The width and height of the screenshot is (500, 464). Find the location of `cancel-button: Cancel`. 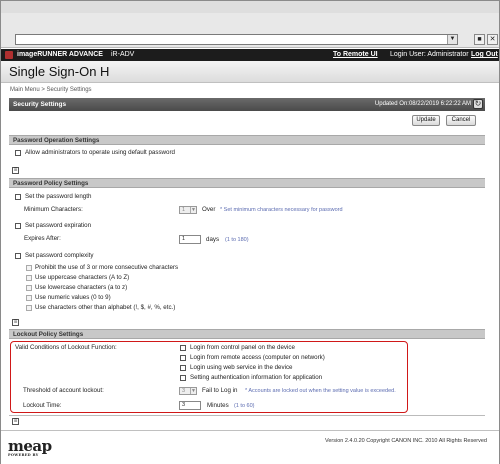

cancel-button: Cancel is located at coordinates (461, 120).